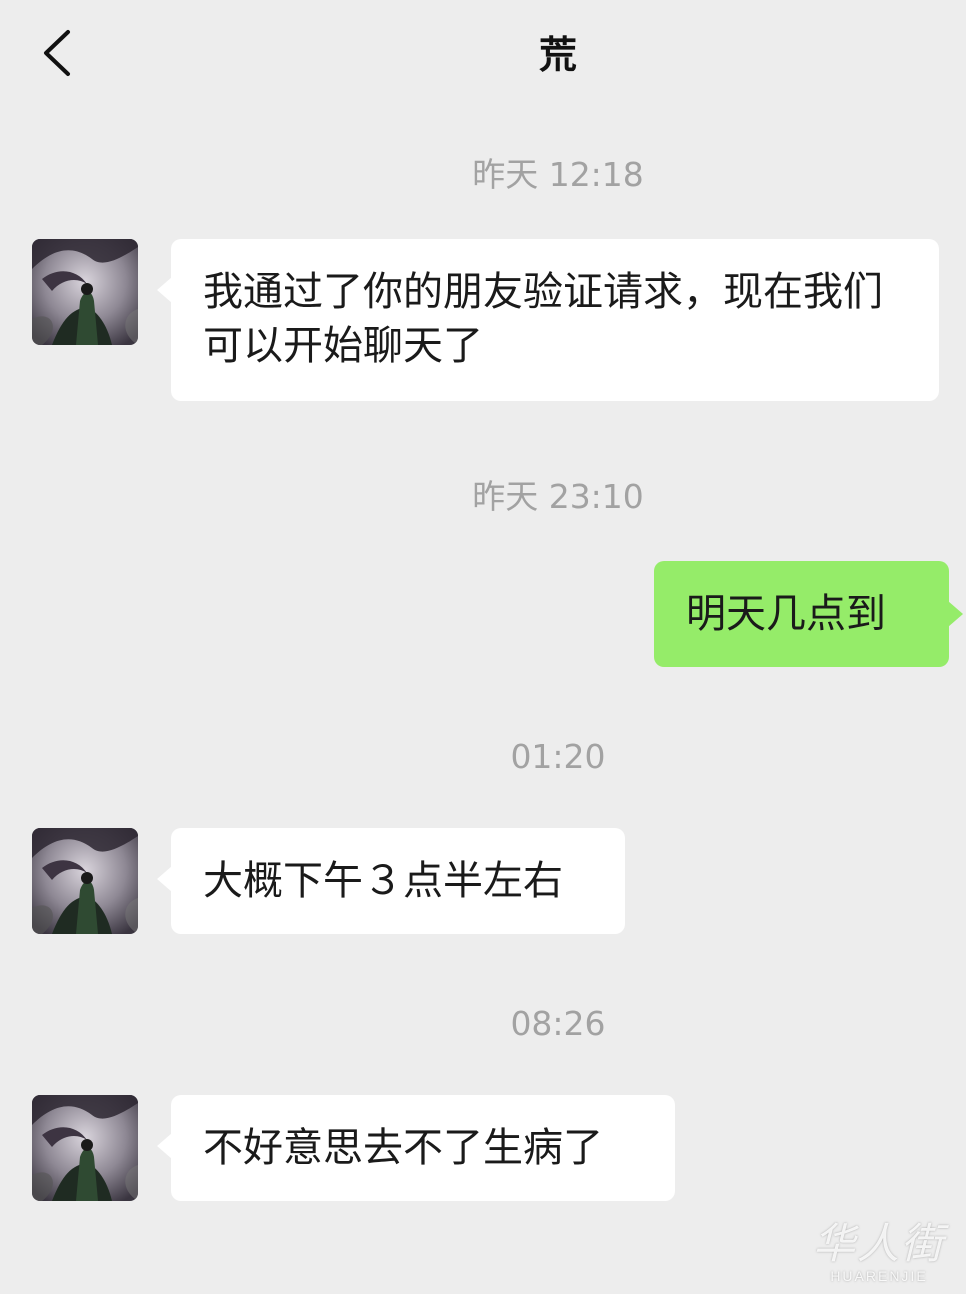  What do you see at coordinates (548, 320) in the screenshot?
I see `message-bubble-received: 我通过了你的朋友验证请求，现在我们可以开始聊天了` at bounding box center [548, 320].